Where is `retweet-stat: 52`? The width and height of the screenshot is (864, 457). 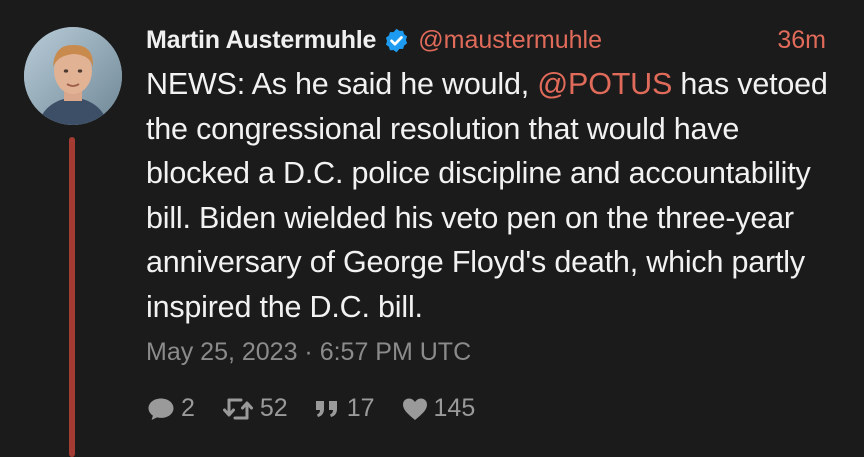
retweet-stat: 52 is located at coordinates (254, 408).